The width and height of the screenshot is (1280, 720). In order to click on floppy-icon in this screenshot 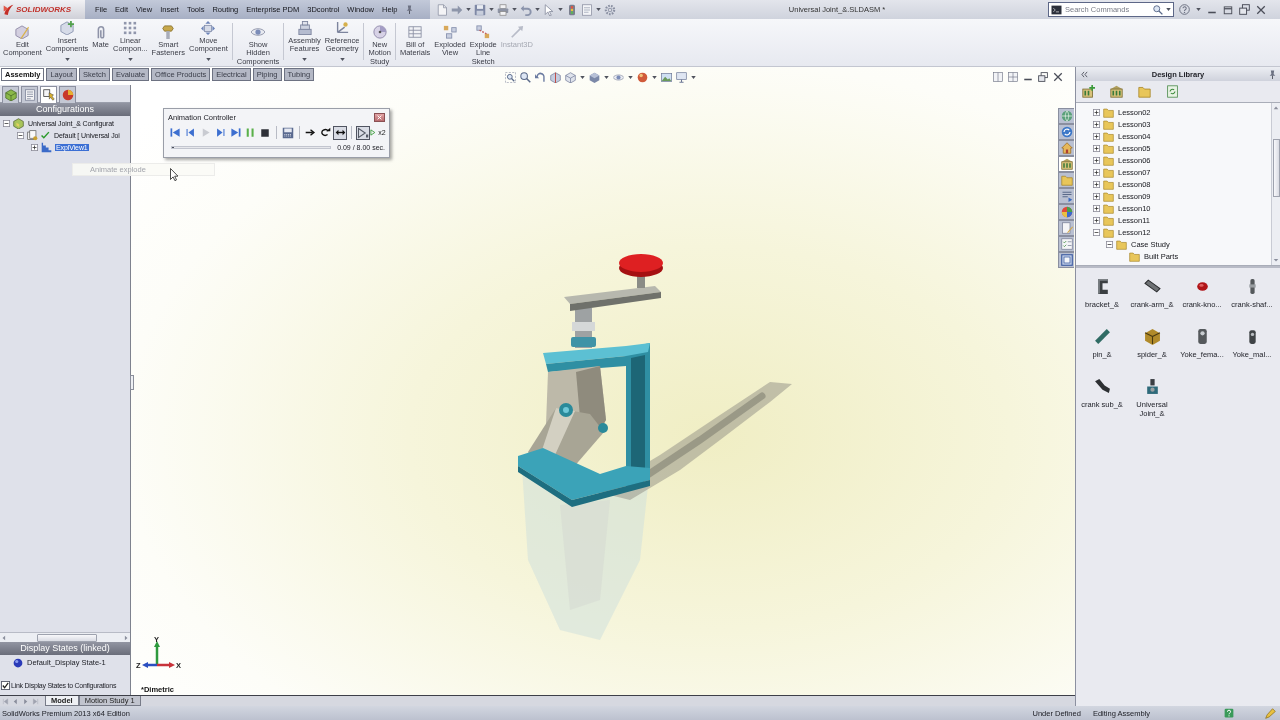, I will do `click(480, 9)`.